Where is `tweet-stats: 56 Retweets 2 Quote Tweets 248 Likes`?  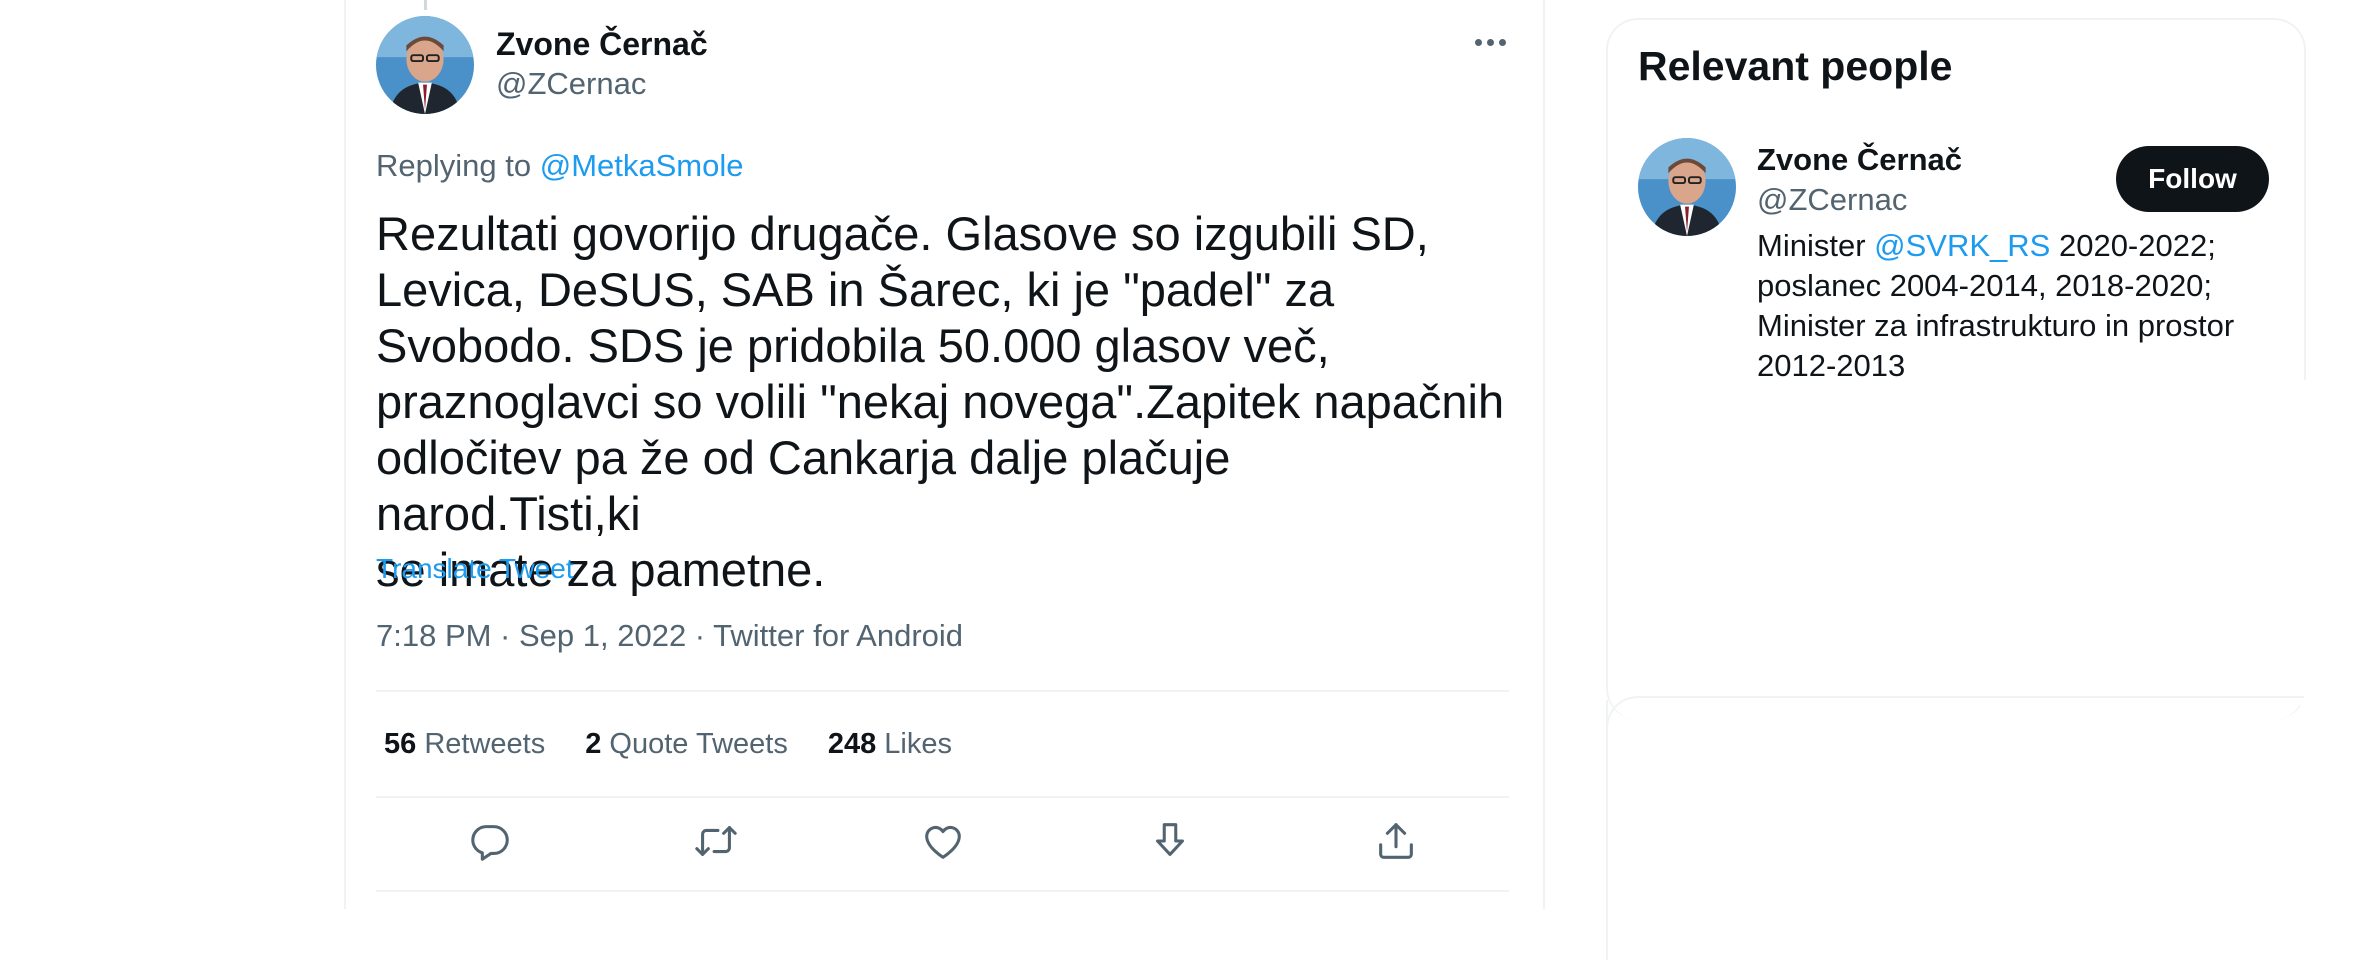
tweet-stats: 56 Retweets 2 Quote Tweets 248 Likes is located at coordinates (688, 744).